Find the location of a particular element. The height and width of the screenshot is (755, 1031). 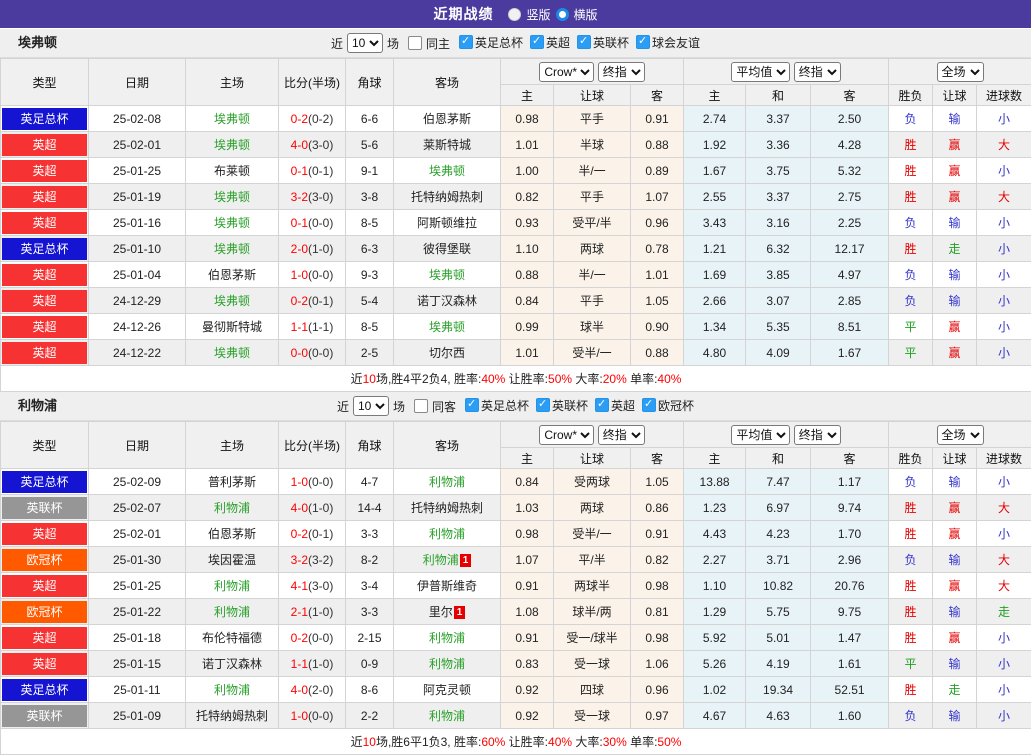

away-team: 切尔西 is located at coordinates (447, 353).